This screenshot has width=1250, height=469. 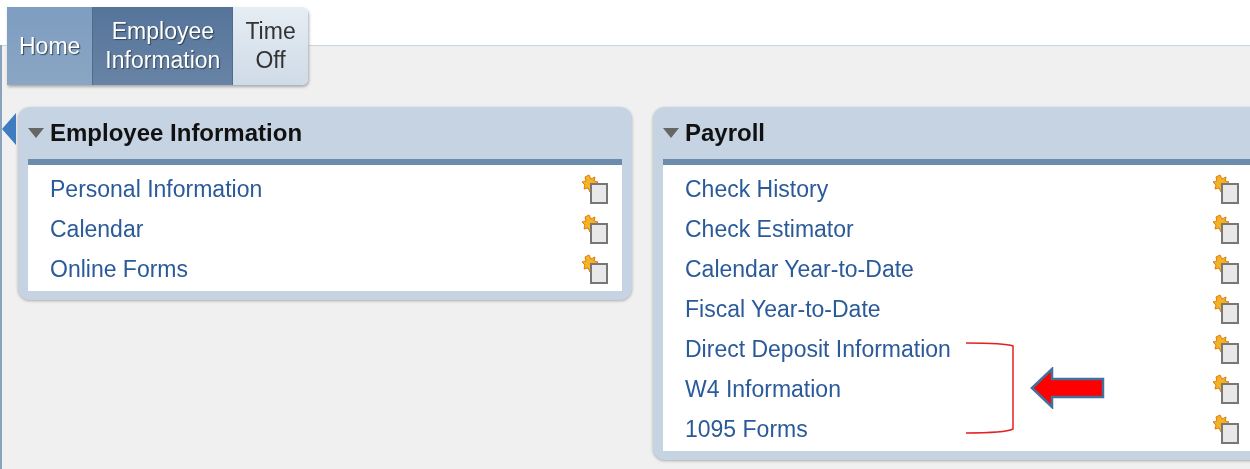 What do you see at coordinates (818, 349) in the screenshot?
I see `menu-link: Direct Deposit Information` at bounding box center [818, 349].